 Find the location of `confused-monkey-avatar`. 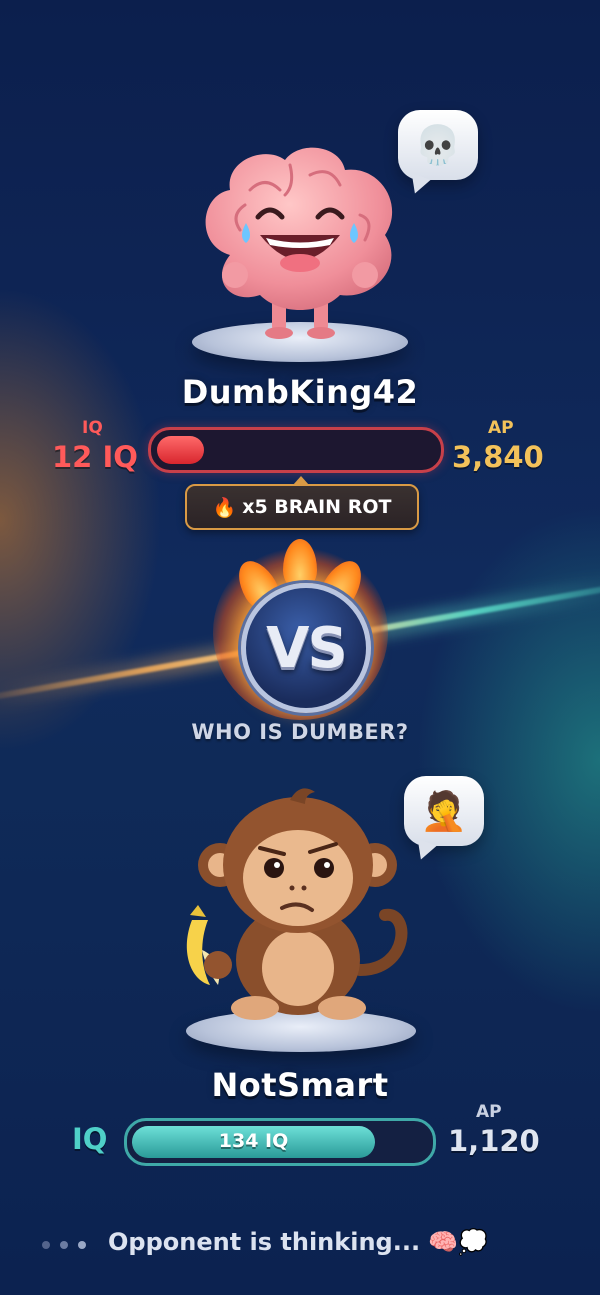

confused-monkey-avatar is located at coordinates (297, 904).